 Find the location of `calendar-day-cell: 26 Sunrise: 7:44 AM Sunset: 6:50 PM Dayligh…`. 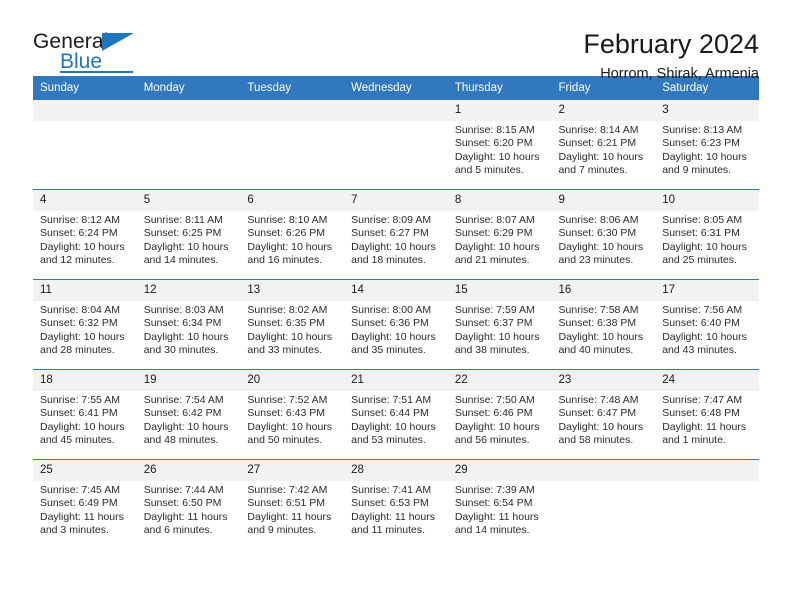

calendar-day-cell: 26 Sunrise: 7:44 AM Sunset: 6:50 PM Dayligh… is located at coordinates (188, 504).